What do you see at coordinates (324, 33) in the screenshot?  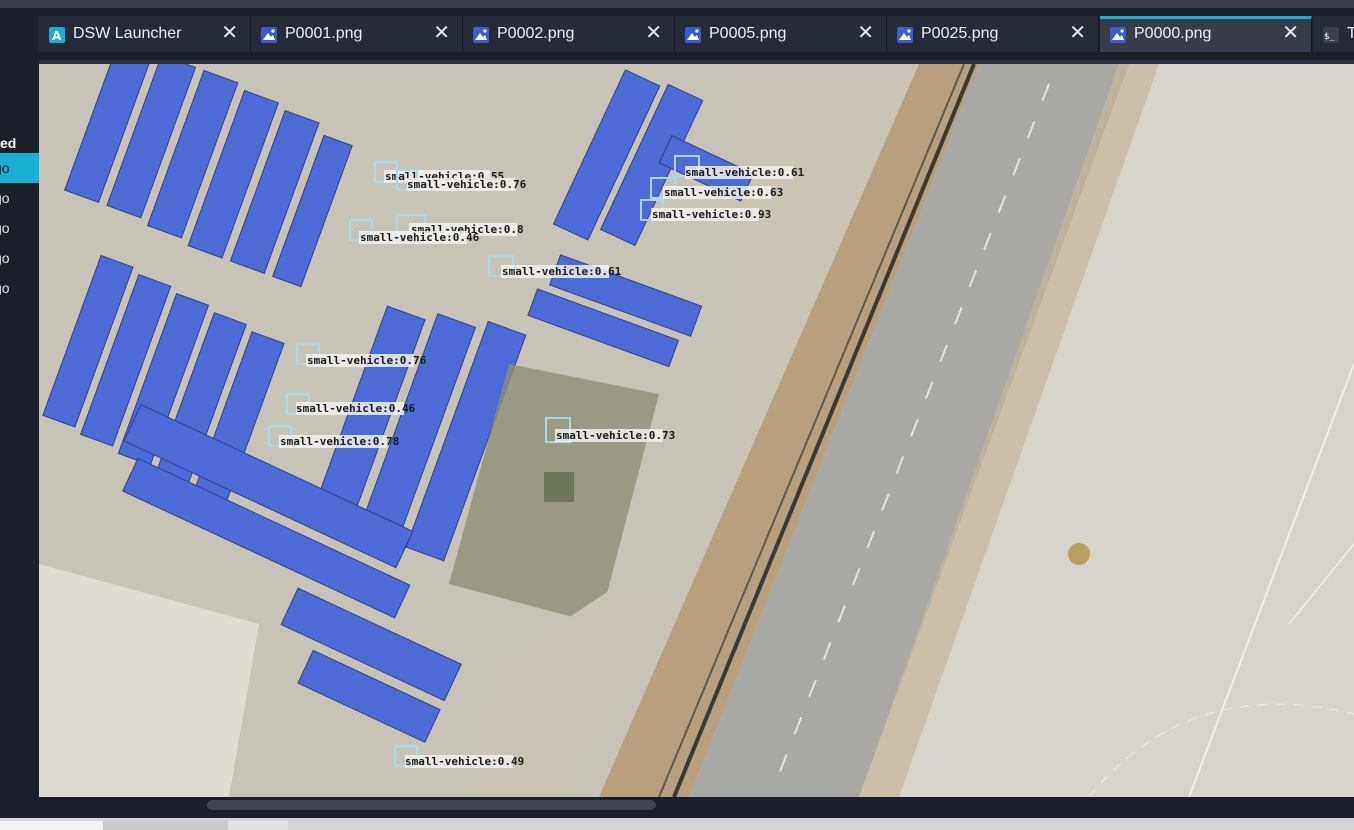 I see `tab-label: P0001.png` at bounding box center [324, 33].